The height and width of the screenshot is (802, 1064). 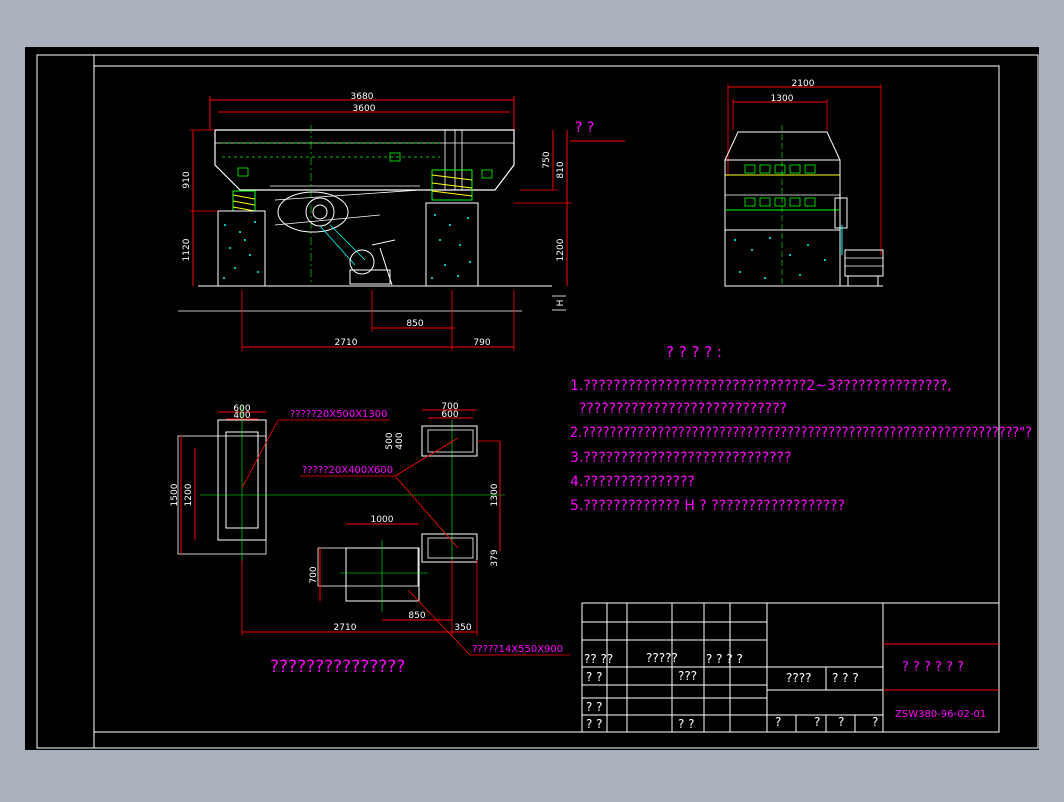 I want to click on dim-plan-small: 350, so click(x=462, y=628).